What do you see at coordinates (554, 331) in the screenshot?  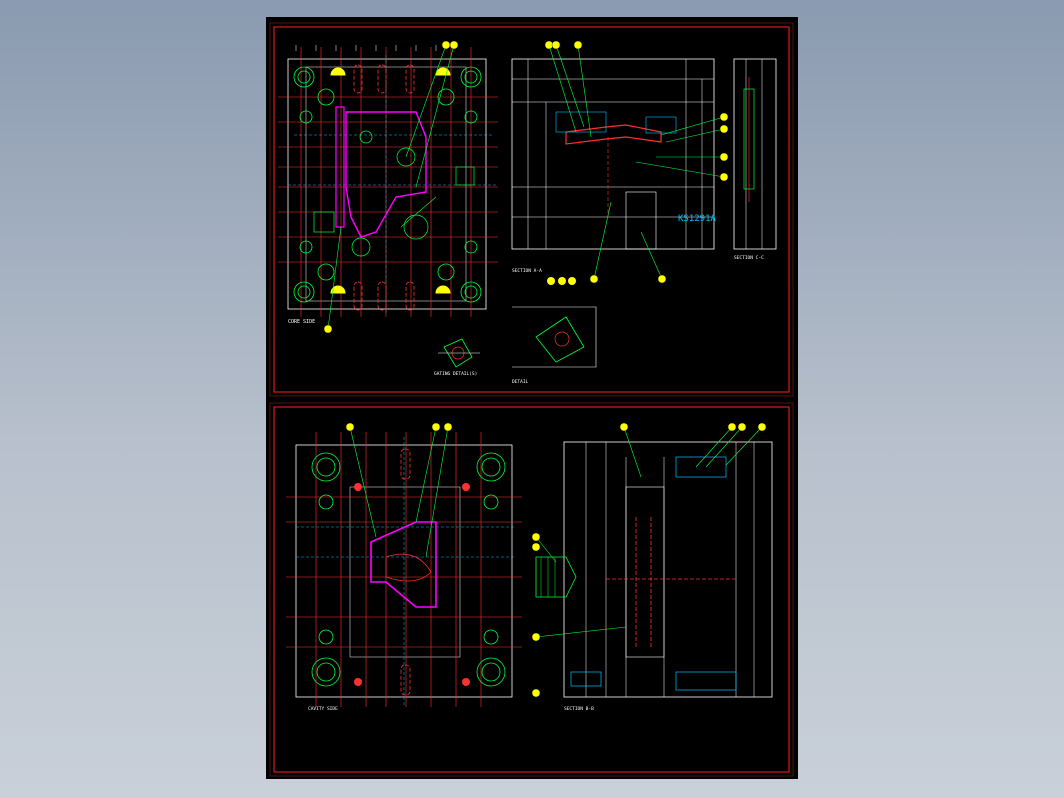 I see `detail-view: DETAIL` at bounding box center [554, 331].